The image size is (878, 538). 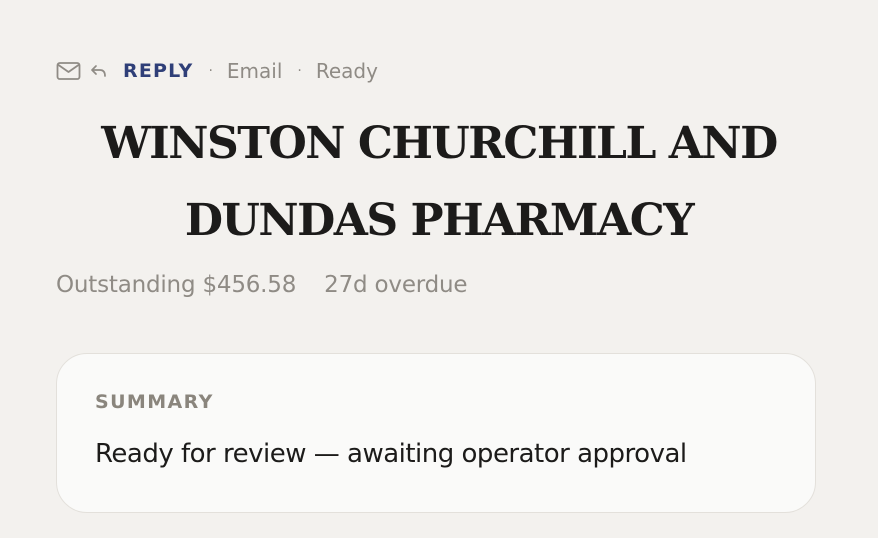 I want to click on overdue-days: 27d overdue, so click(x=396, y=285).